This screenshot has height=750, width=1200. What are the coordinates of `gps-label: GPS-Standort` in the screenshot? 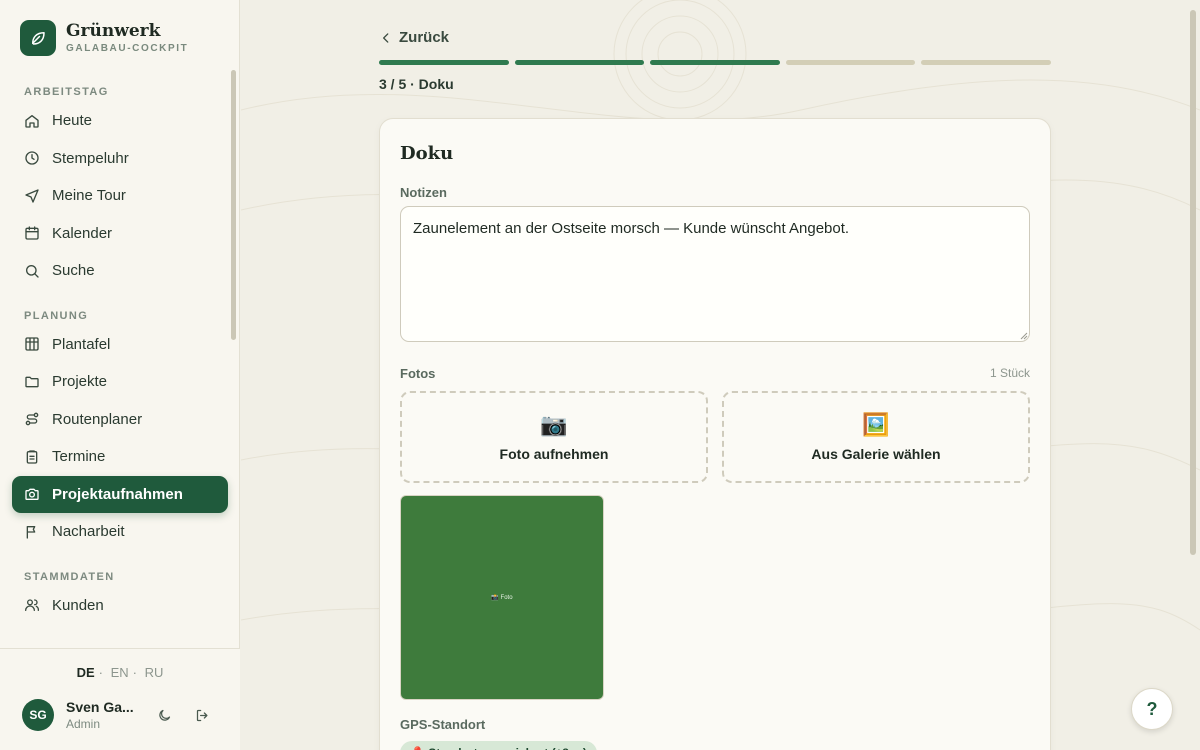 It's located at (443, 724).